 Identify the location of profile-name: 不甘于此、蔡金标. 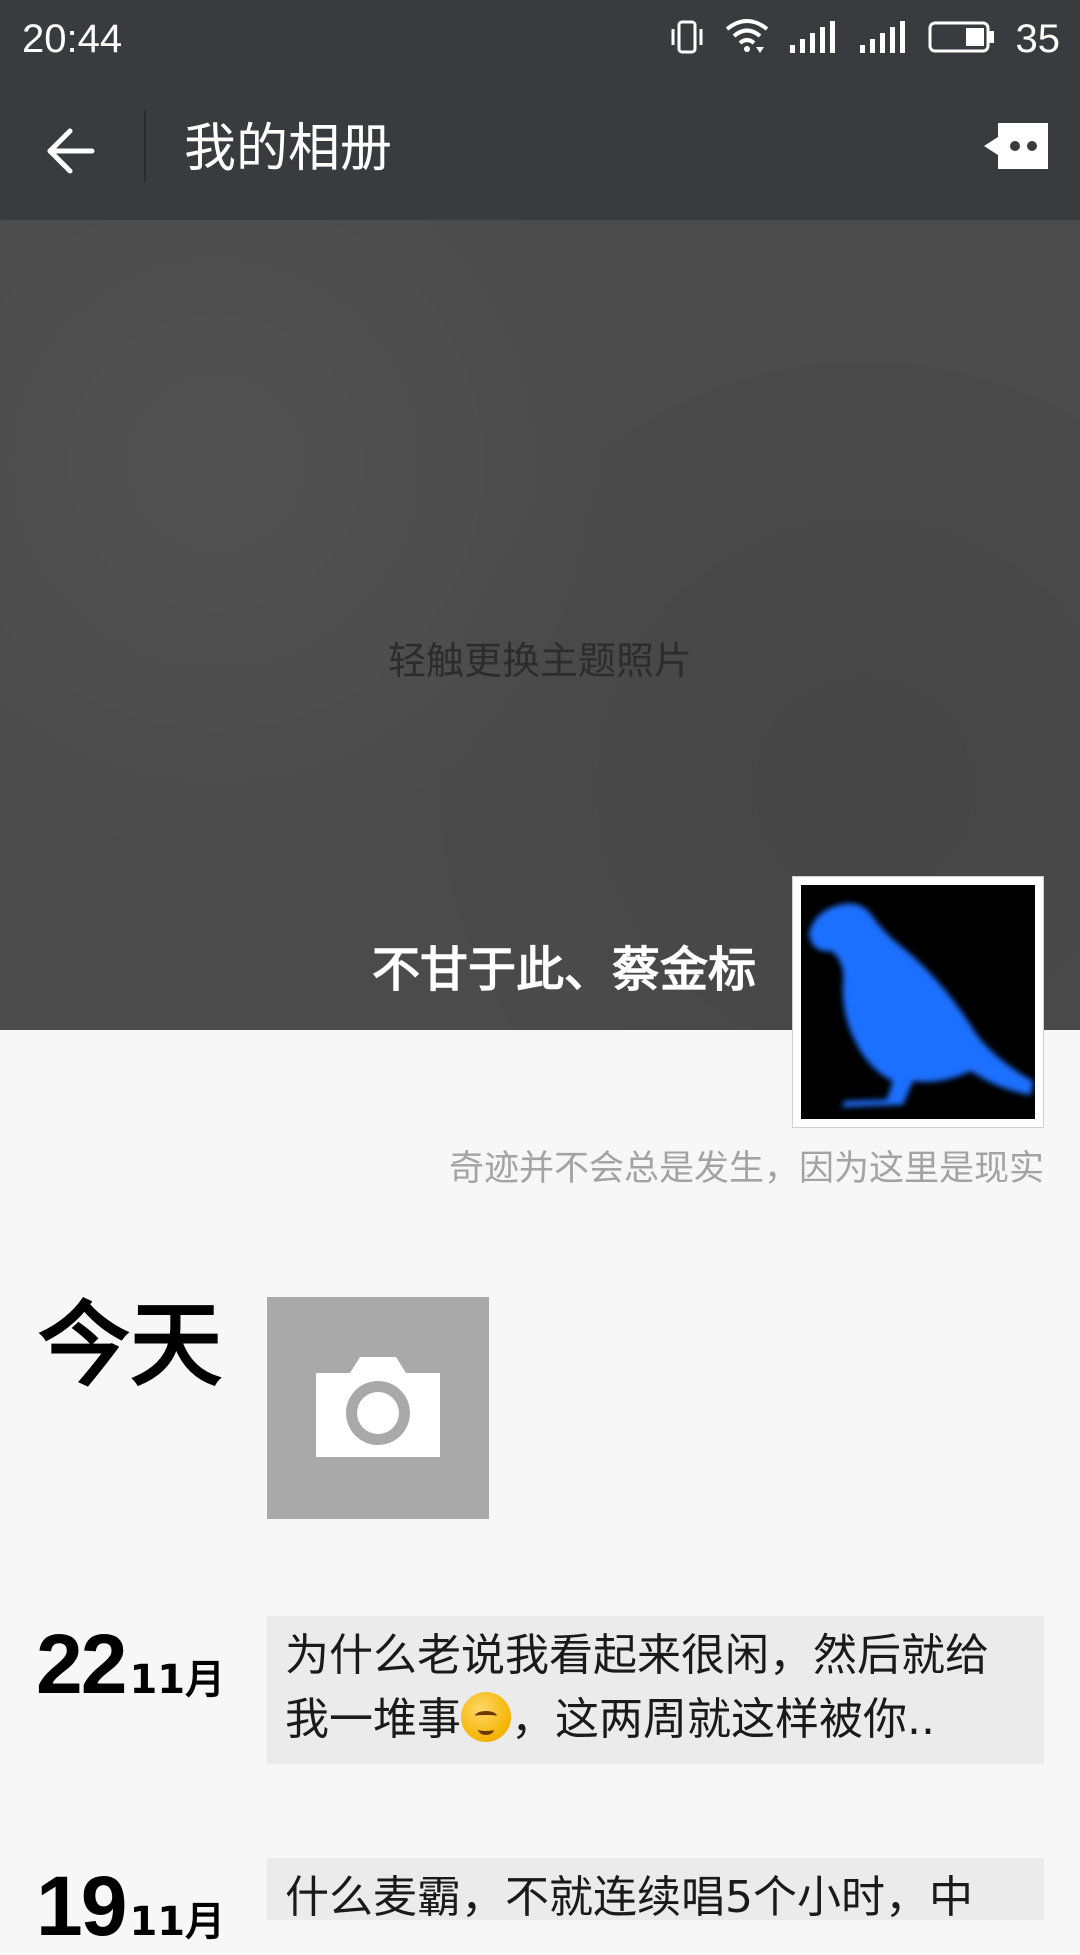
(563, 970).